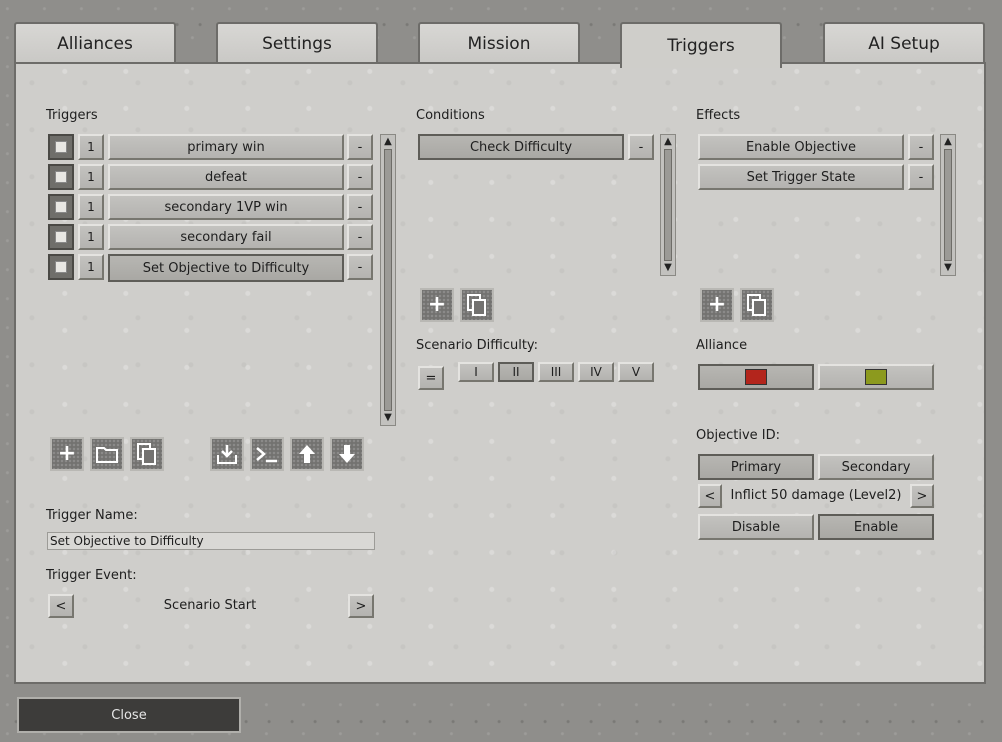  I want to click on difficulty-level-4: IV, so click(596, 372).